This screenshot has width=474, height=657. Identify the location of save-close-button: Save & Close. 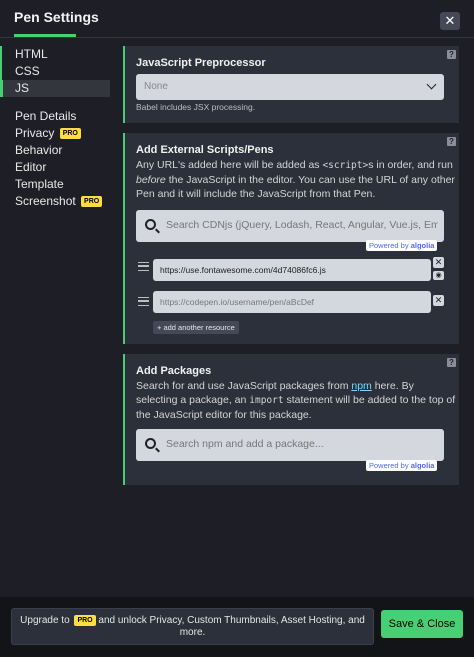
(422, 624).